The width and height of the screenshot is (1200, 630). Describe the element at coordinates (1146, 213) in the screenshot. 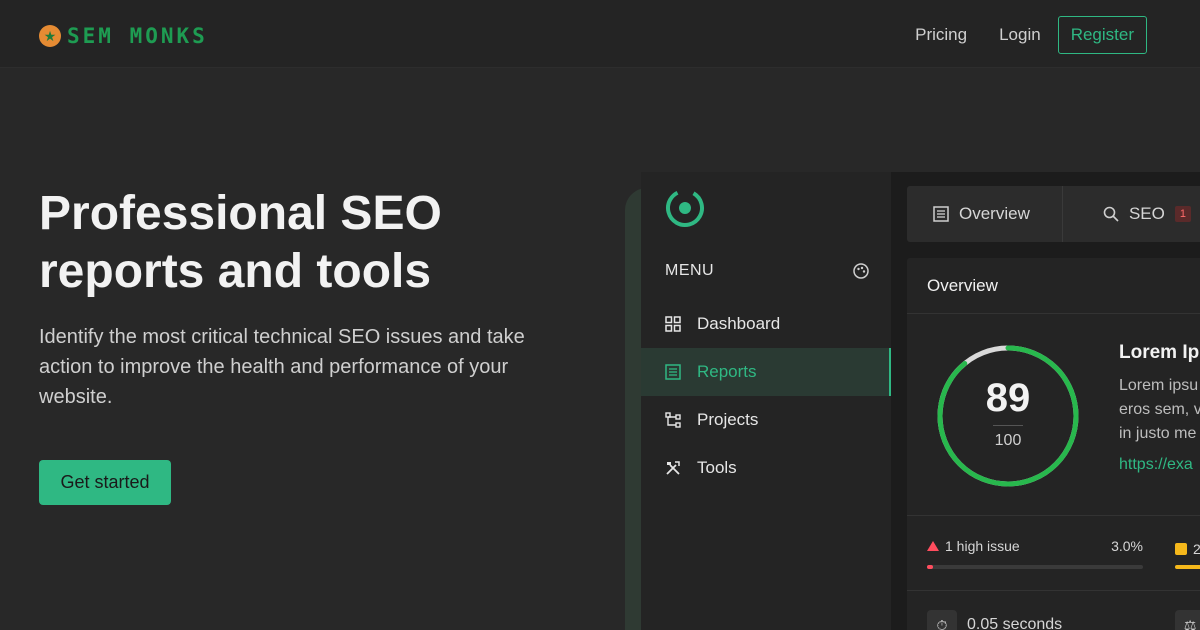

I see `tab-label: SEO` at that location.